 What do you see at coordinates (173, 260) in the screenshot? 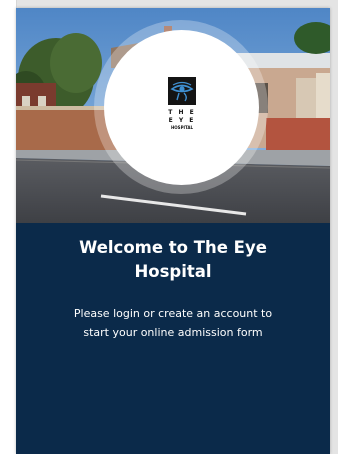
I see `welcome-heading: Welcome to The Eye Hospital` at bounding box center [173, 260].